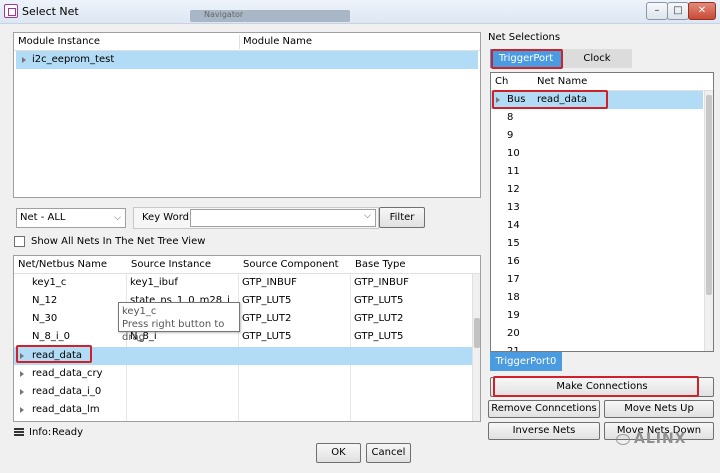  I want to click on filter-button: Filter, so click(402, 217).